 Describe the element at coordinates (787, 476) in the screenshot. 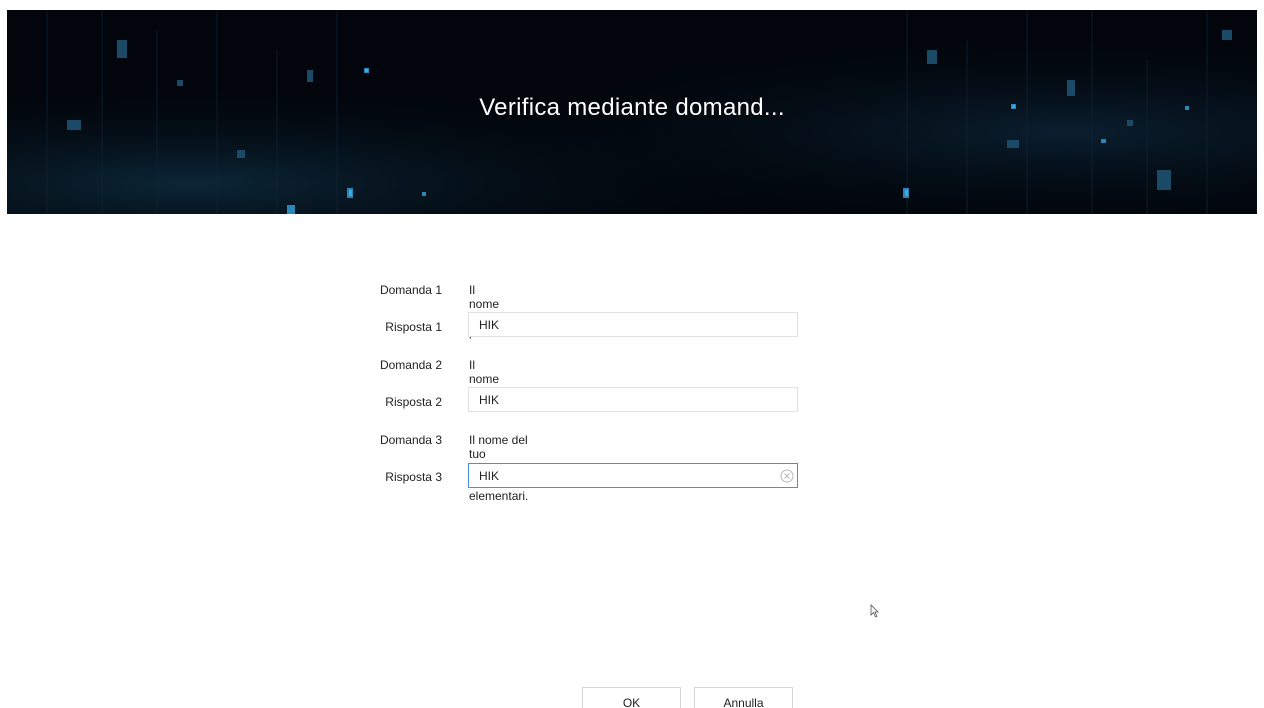

I see `clear-circle-x-icon` at that location.